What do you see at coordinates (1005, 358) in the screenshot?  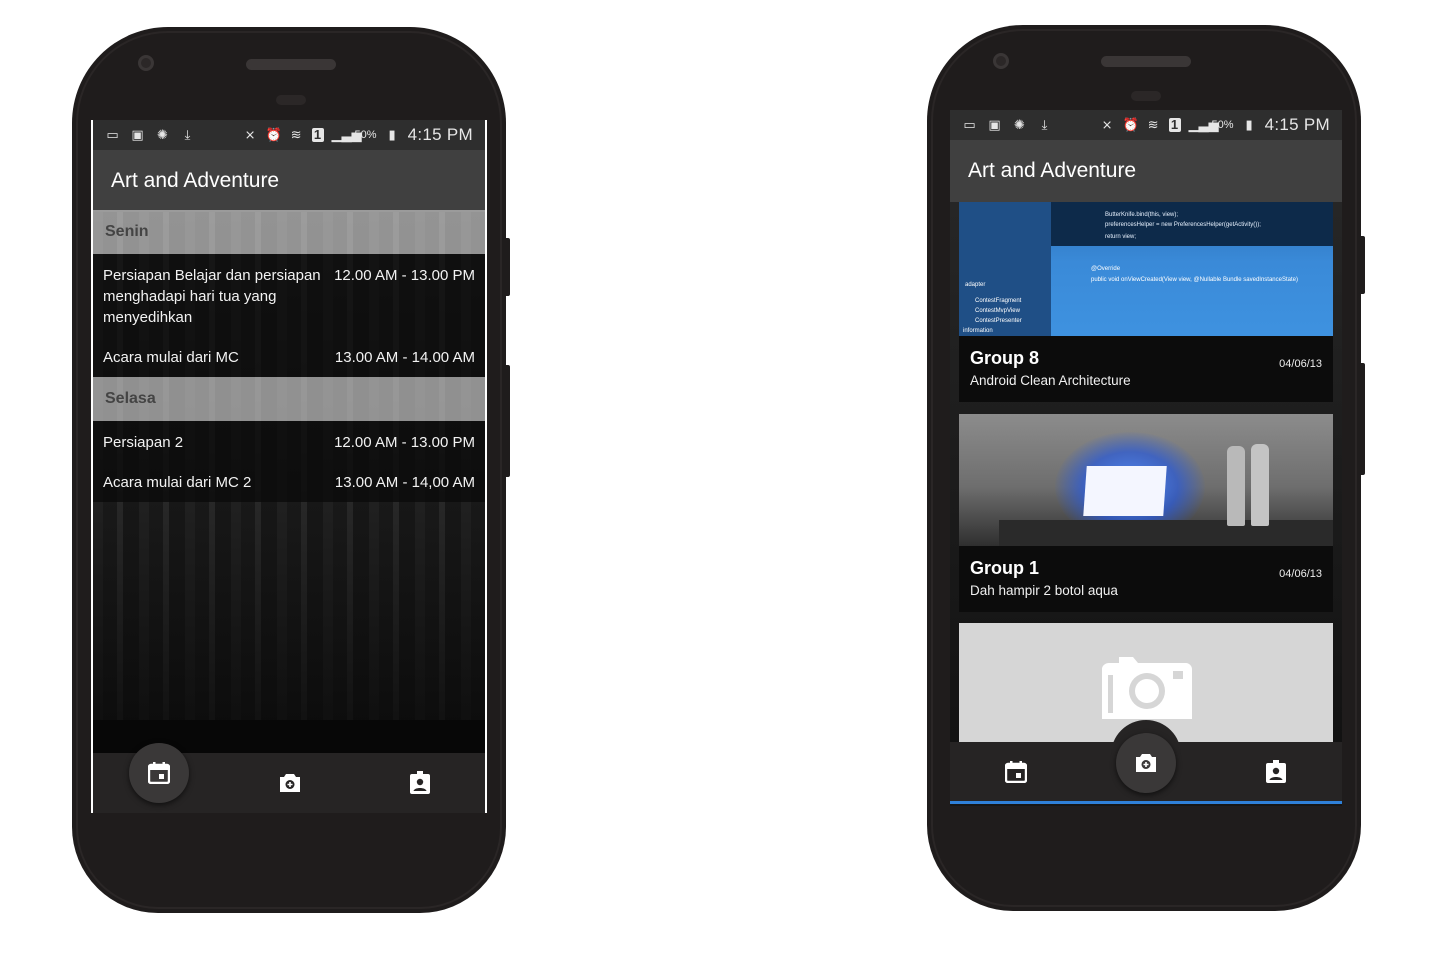 I see `group-name: Group 8` at bounding box center [1005, 358].